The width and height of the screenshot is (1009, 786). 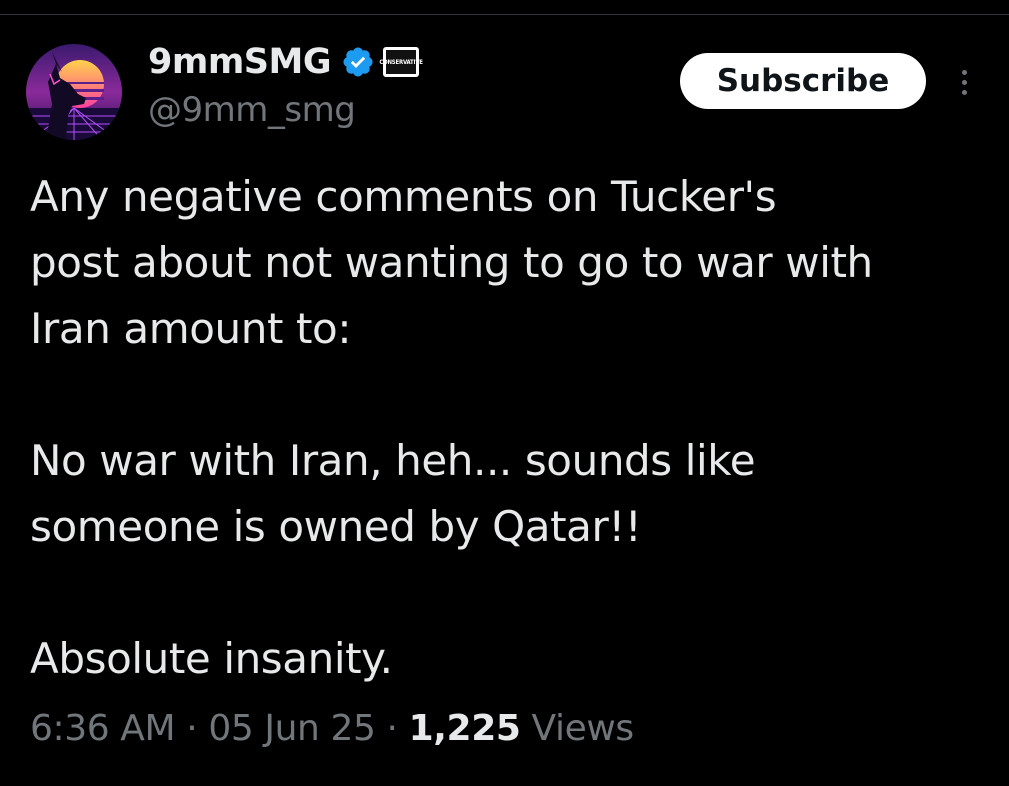 I want to click on tweet-text-line: Iran amount to:, so click(x=191, y=328).